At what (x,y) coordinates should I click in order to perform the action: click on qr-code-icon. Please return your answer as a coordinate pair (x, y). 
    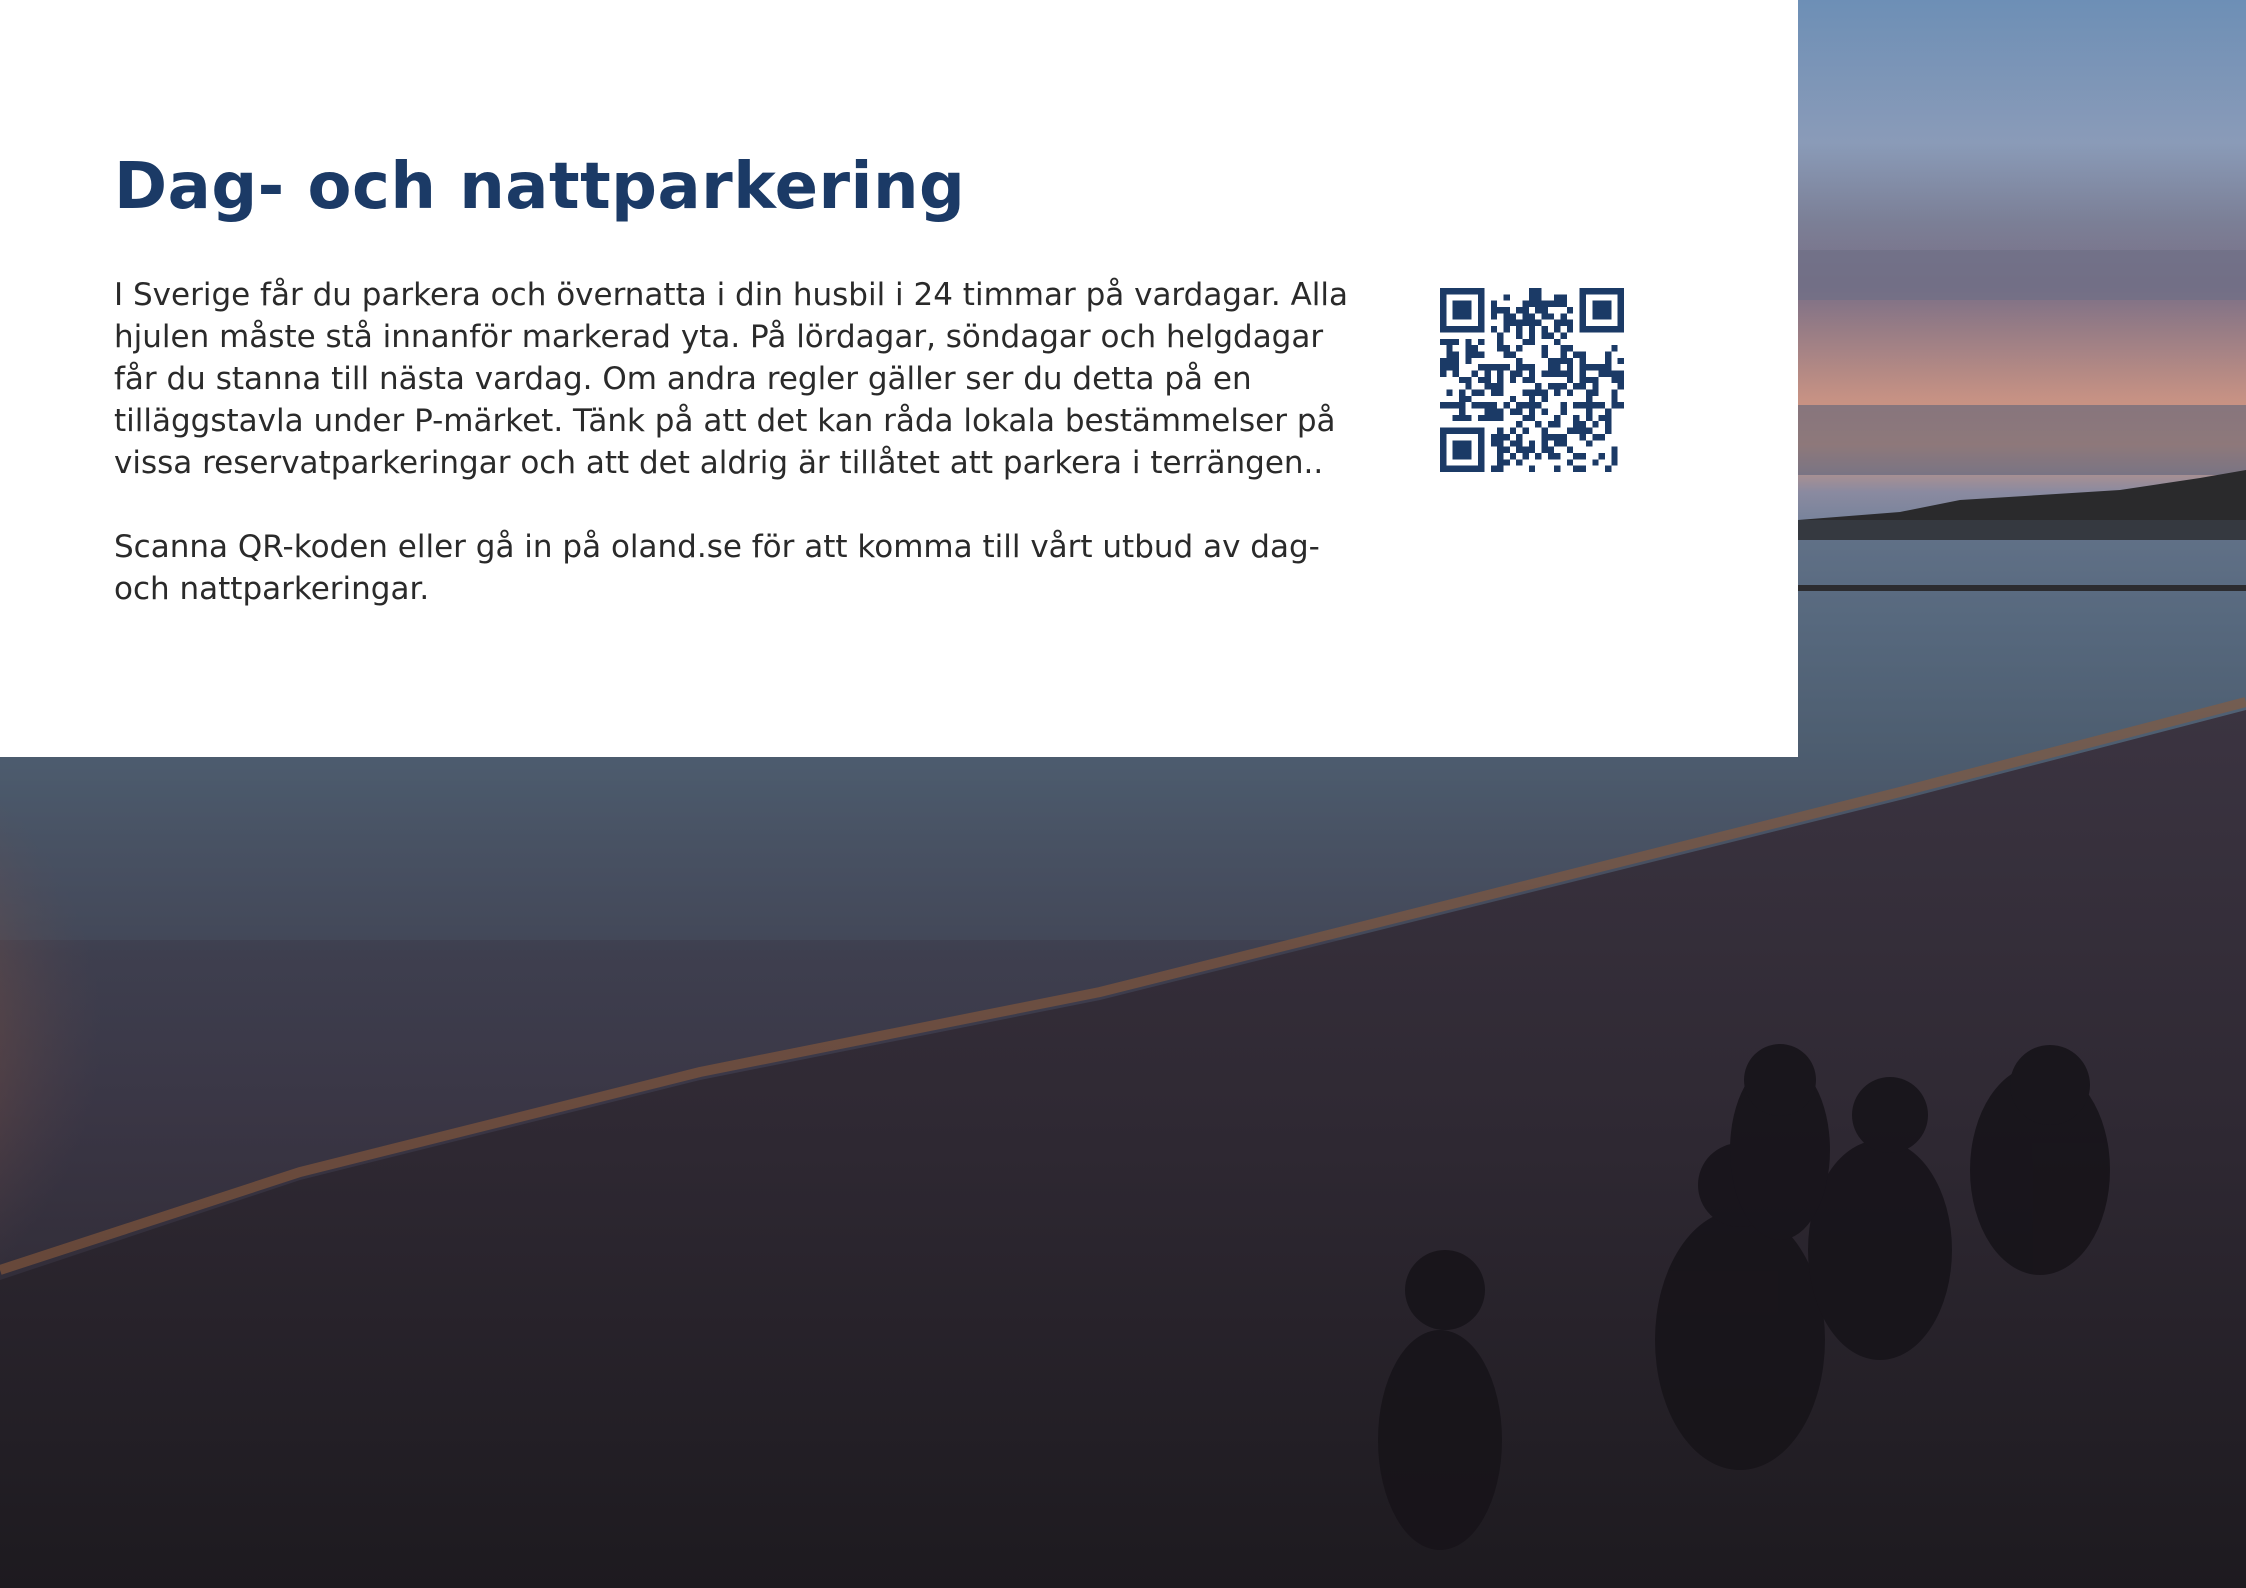
    Looking at the image, I should click on (1532, 380).